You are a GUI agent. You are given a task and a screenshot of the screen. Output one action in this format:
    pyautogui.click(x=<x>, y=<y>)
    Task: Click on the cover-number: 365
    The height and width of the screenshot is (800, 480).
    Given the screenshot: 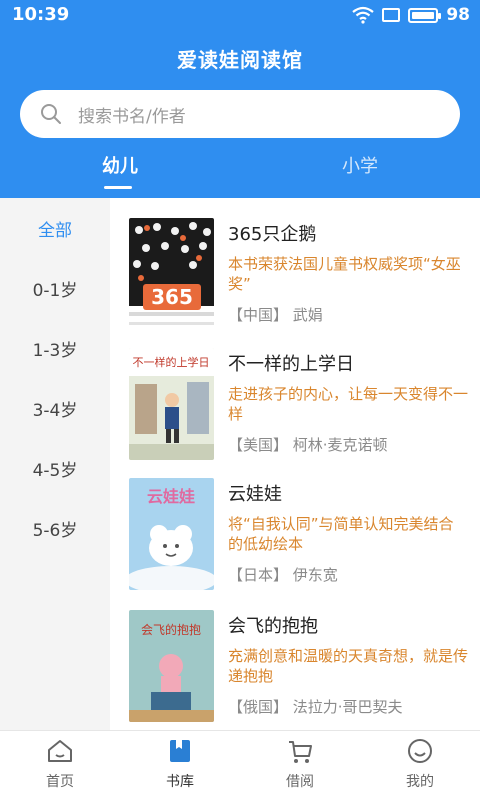 What is the action you would take?
    pyautogui.click(x=172, y=297)
    